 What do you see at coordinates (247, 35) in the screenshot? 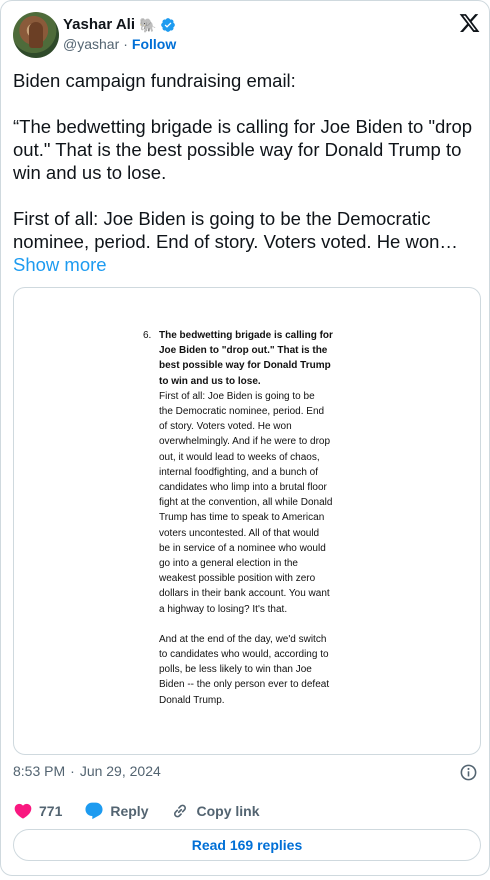
I see `tweet-header: Yashar Ali 🐘 @yashar · Follow` at bounding box center [247, 35].